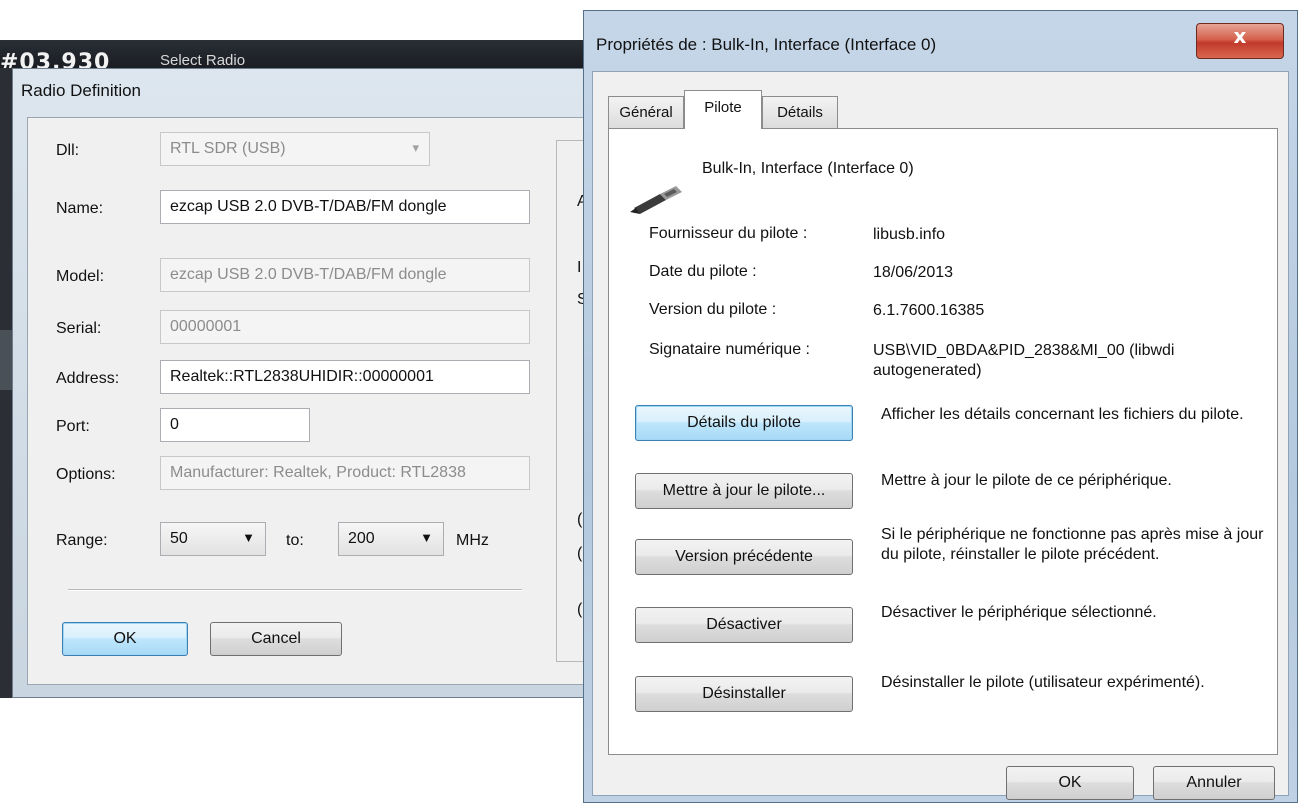  I want to click on serial-label: Serial:, so click(79, 328).